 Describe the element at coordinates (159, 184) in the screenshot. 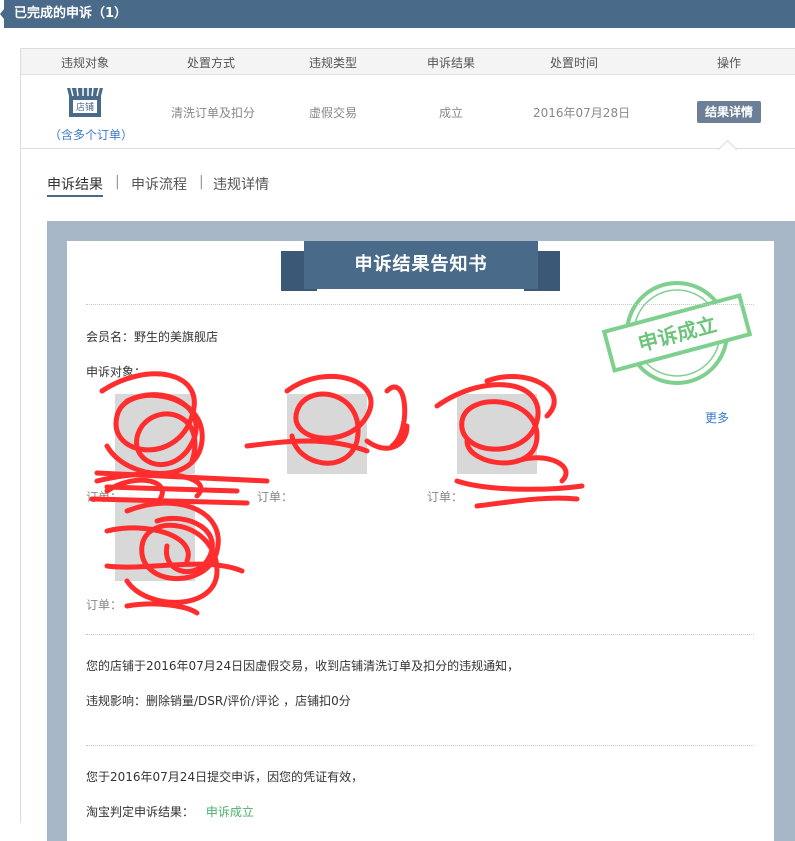

I see `tab-appeal-process: 申诉流程` at that location.